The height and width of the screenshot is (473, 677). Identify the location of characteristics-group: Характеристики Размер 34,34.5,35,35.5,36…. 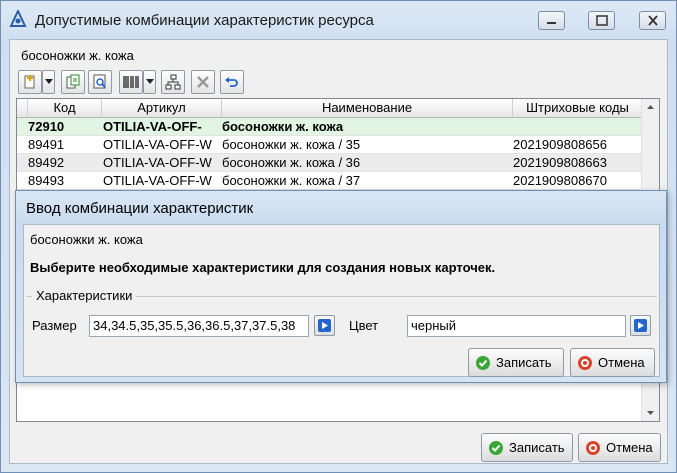
(341, 317).